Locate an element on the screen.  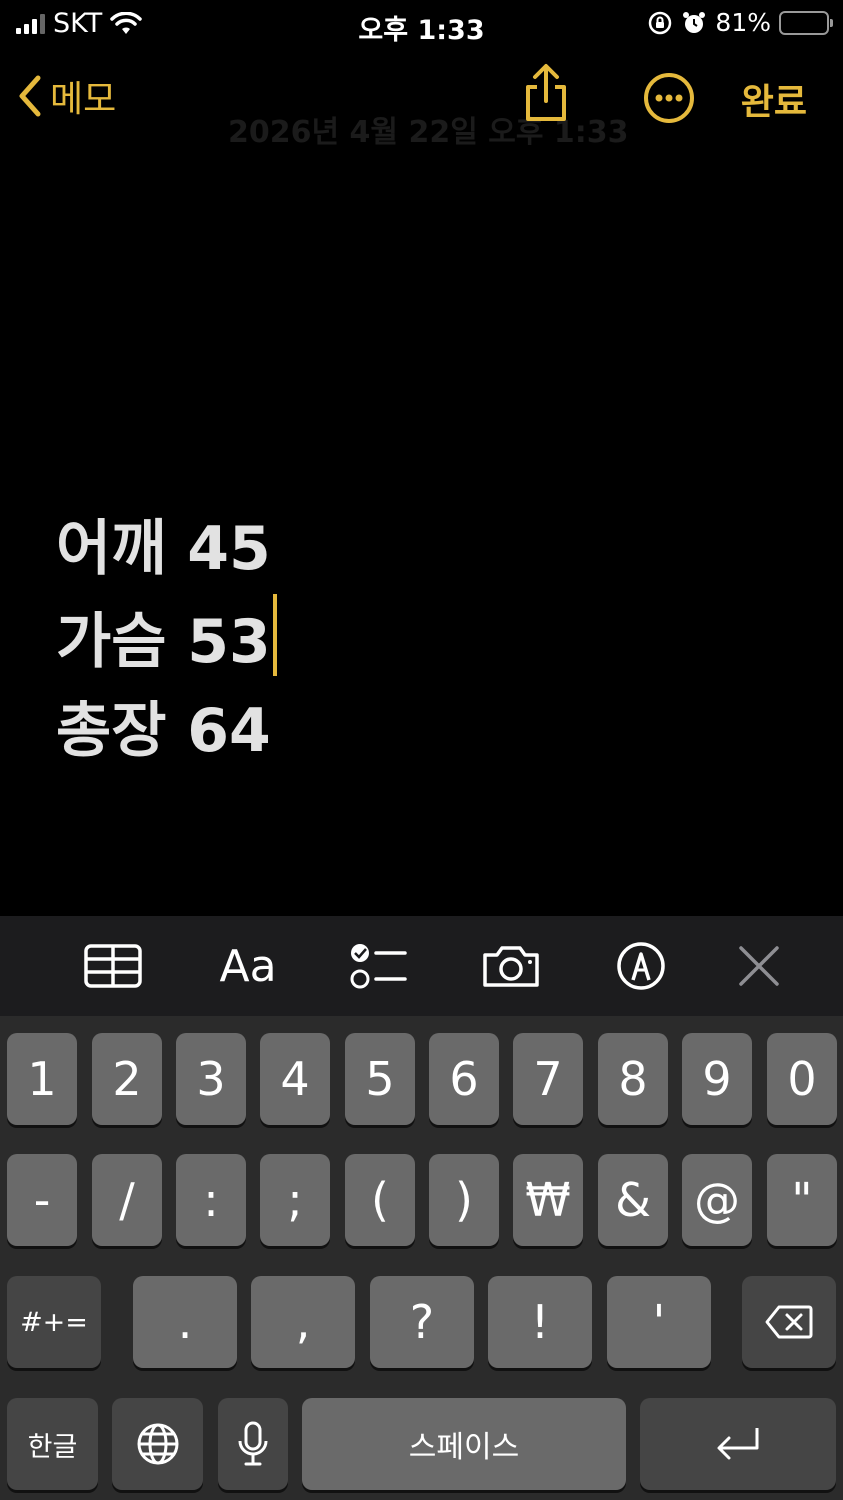
table-button is located at coordinates (113, 966).